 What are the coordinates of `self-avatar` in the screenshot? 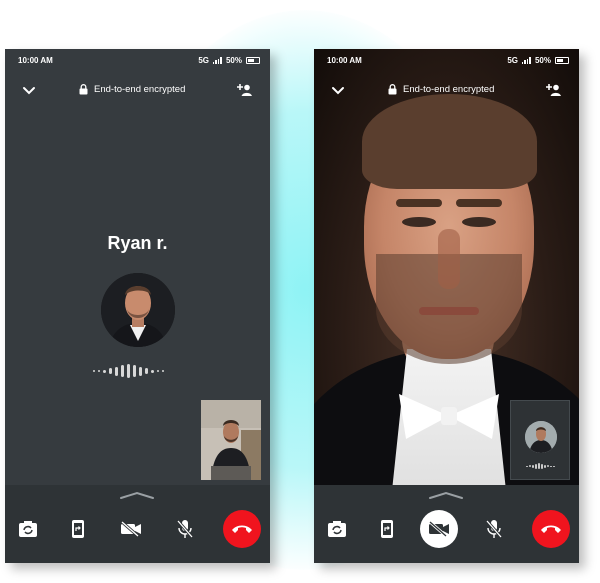 It's located at (541, 437).